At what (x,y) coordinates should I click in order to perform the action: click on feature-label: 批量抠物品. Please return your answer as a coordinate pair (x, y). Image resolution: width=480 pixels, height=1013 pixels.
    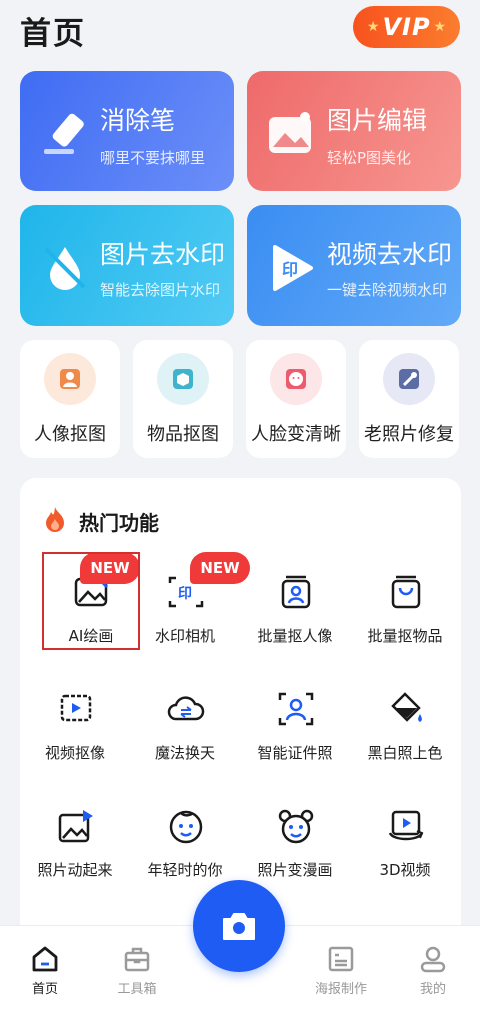
    Looking at the image, I should click on (405, 636).